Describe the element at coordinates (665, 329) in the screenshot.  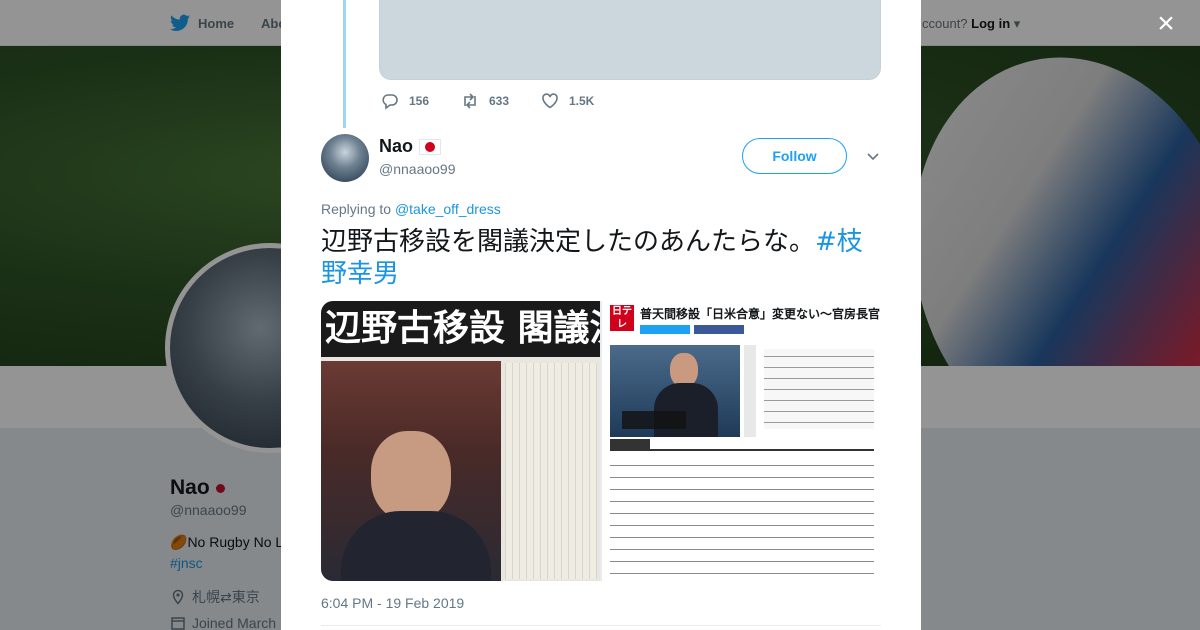
I see `tweet-share-button` at that location.